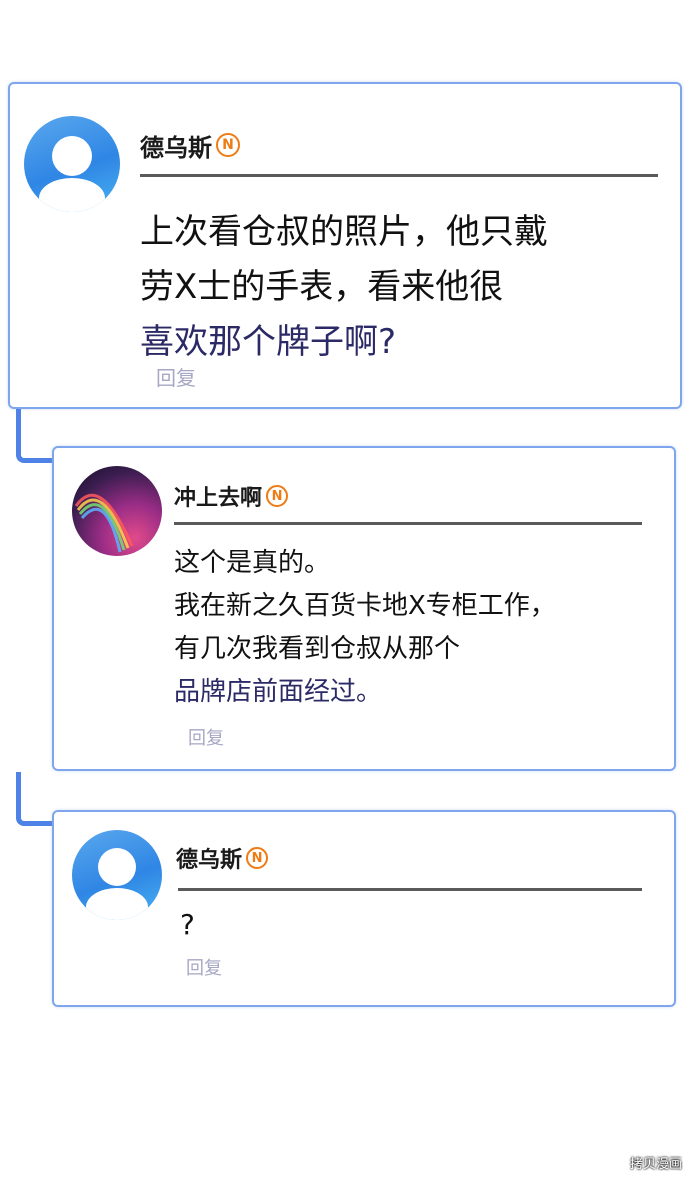  Describe the element at coordinates (268, 342) in the screenshot. I see `comment-text-line: 喜欢那个牌子啊?` at that location.